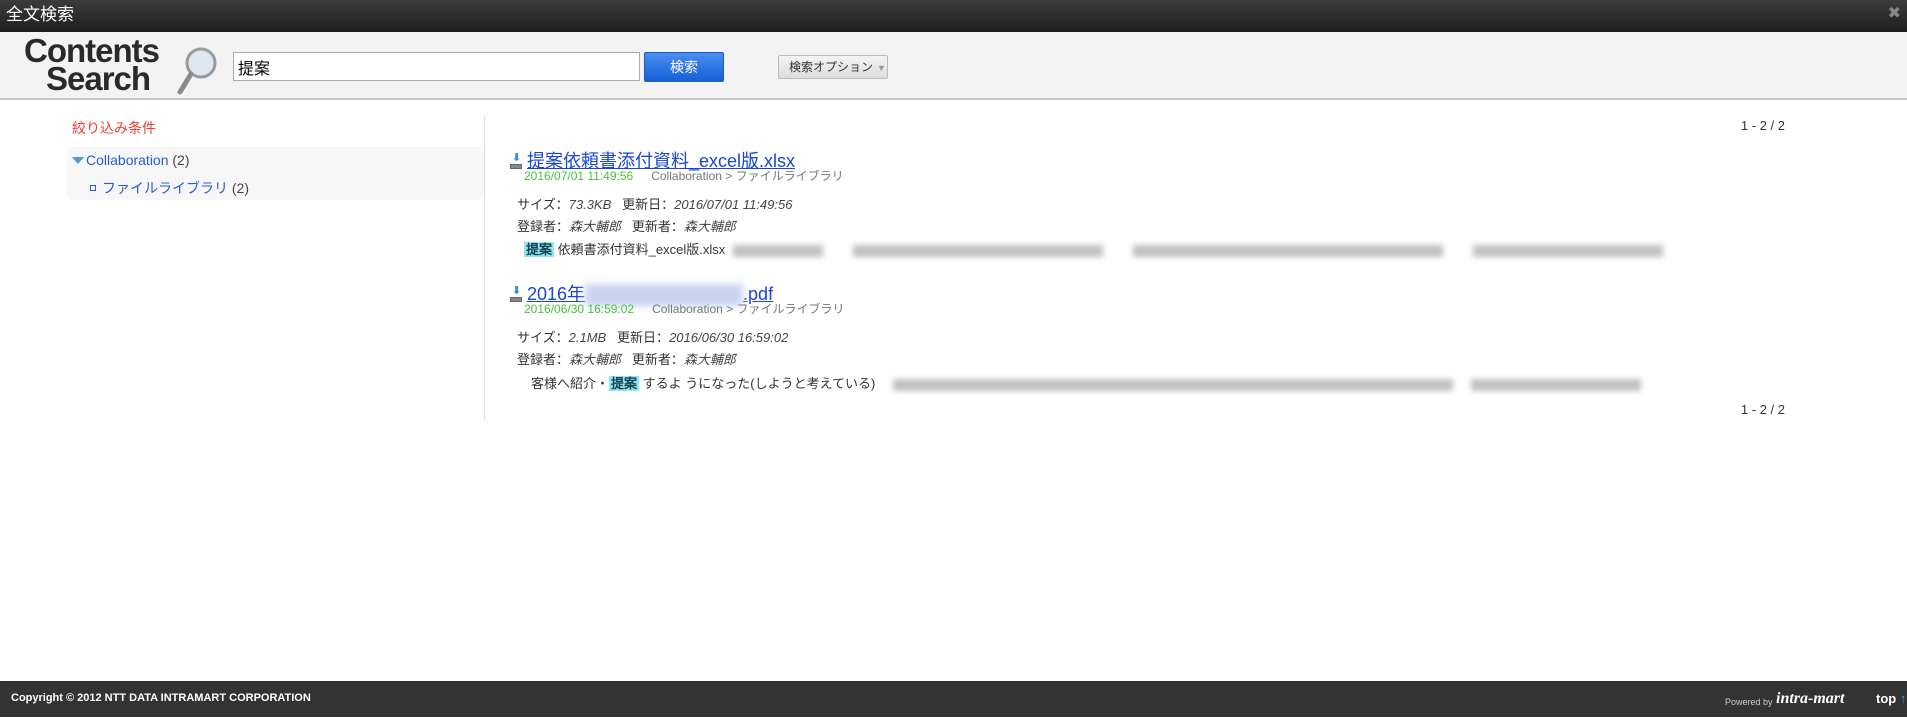 This screenshot has height=728, width=1907. Describe the element at coordinates (93, 188) in the screenshot. I see `square-bullet-icon` at that location.